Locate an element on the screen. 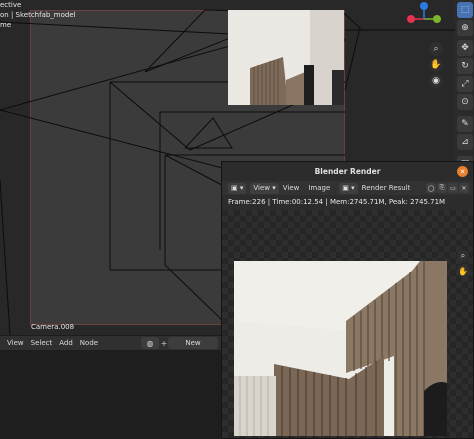 Image resolution: width=474 pixels, height=439 pixels. axis-x-dot is located at coordinates (411, 19).